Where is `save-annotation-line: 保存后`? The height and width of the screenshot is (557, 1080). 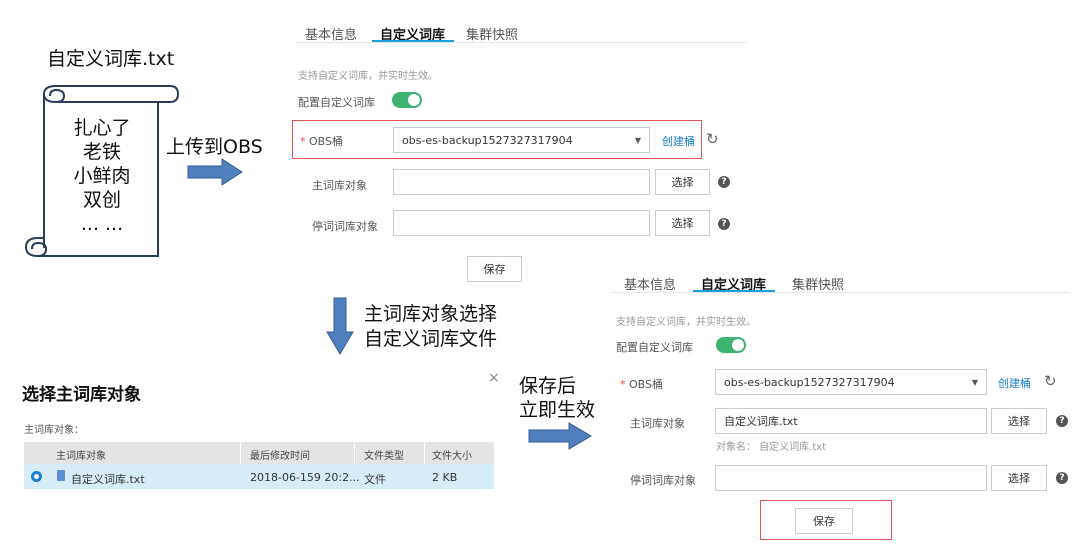 save-annotation-line: 保存后 is located at coordinates (548, 386).